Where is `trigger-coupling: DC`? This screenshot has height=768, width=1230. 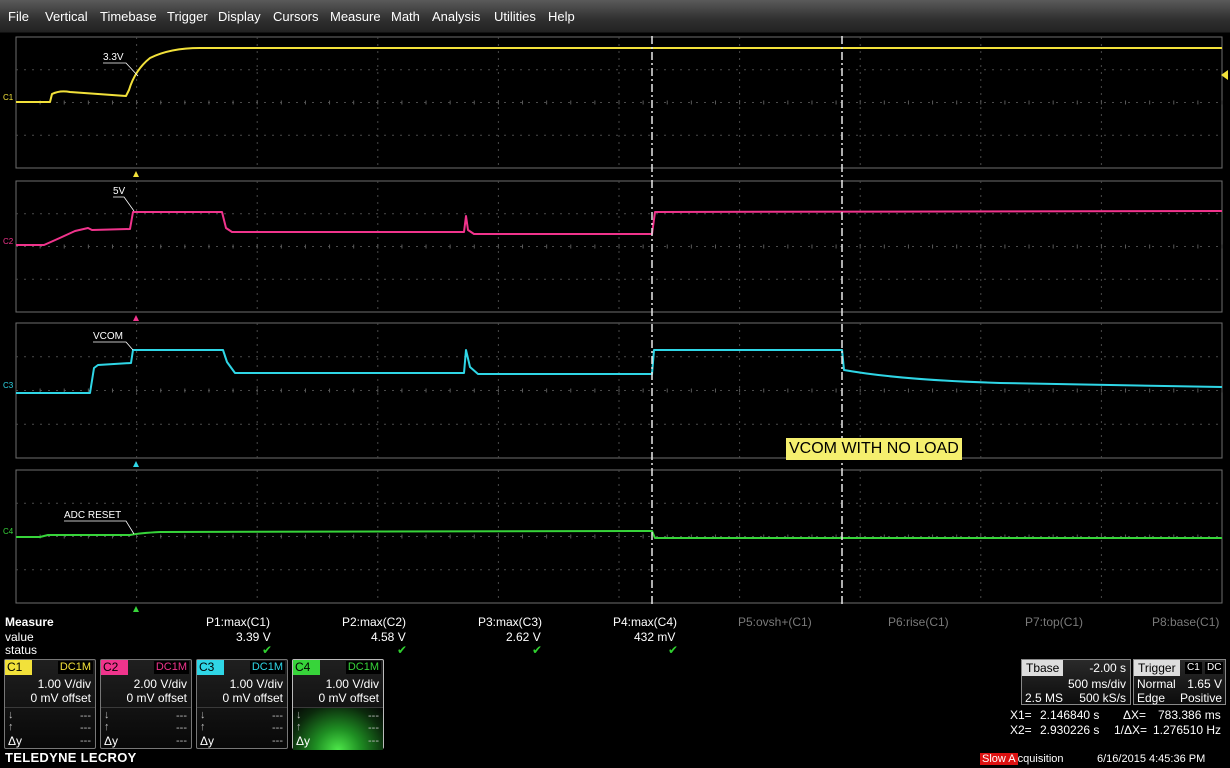 trigger-coupling: DC is located at coordinates (1214, 668).